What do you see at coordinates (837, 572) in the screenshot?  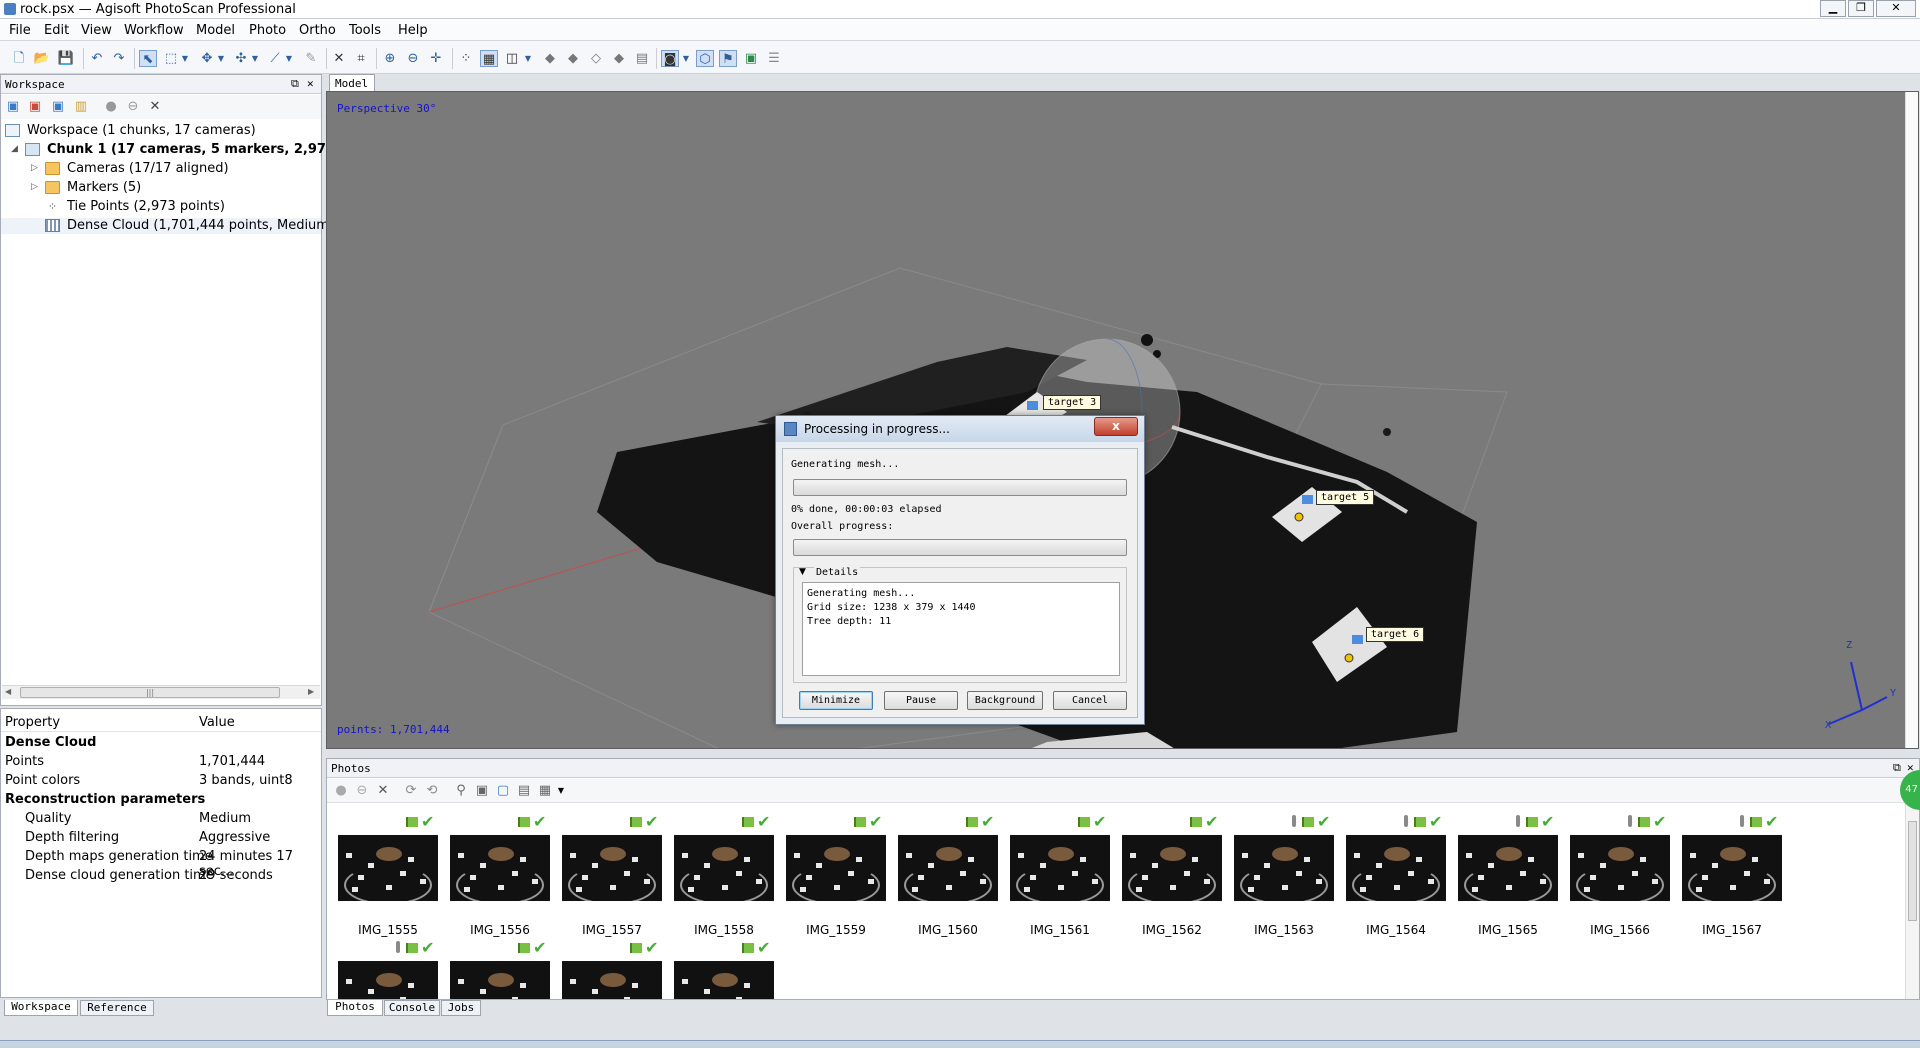 I see `details-label: Details` at bounding box center [837, 572].